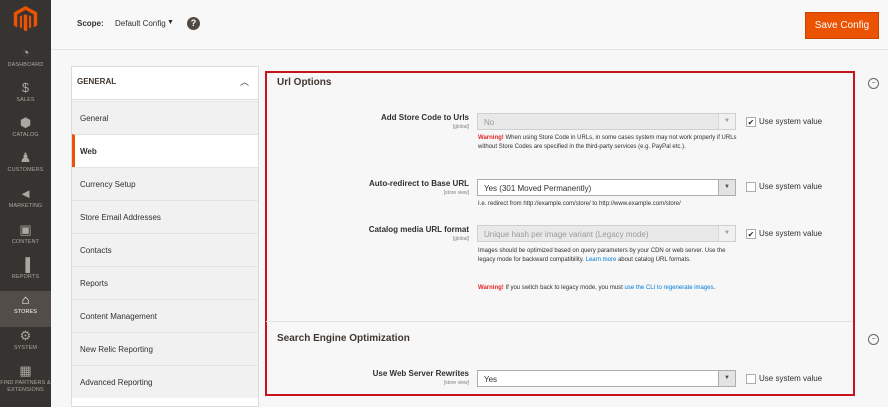 The height and width of the screenshot is (407, 888). What do you see at coordinates (606, 378) in the screenshot?
I see `web-server-rewrites-select: Yes ▼` at bounding box center [606, 378].